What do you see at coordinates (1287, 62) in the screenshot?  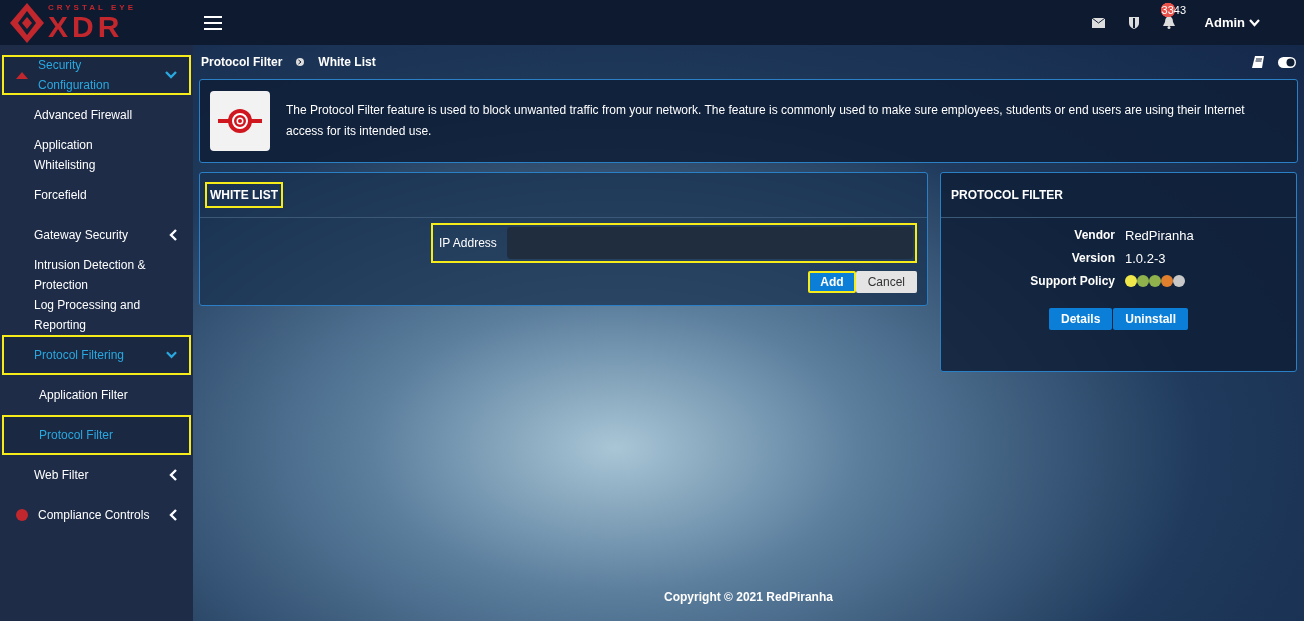 I see `toggle-icon` at bounding box center [1287, 62].